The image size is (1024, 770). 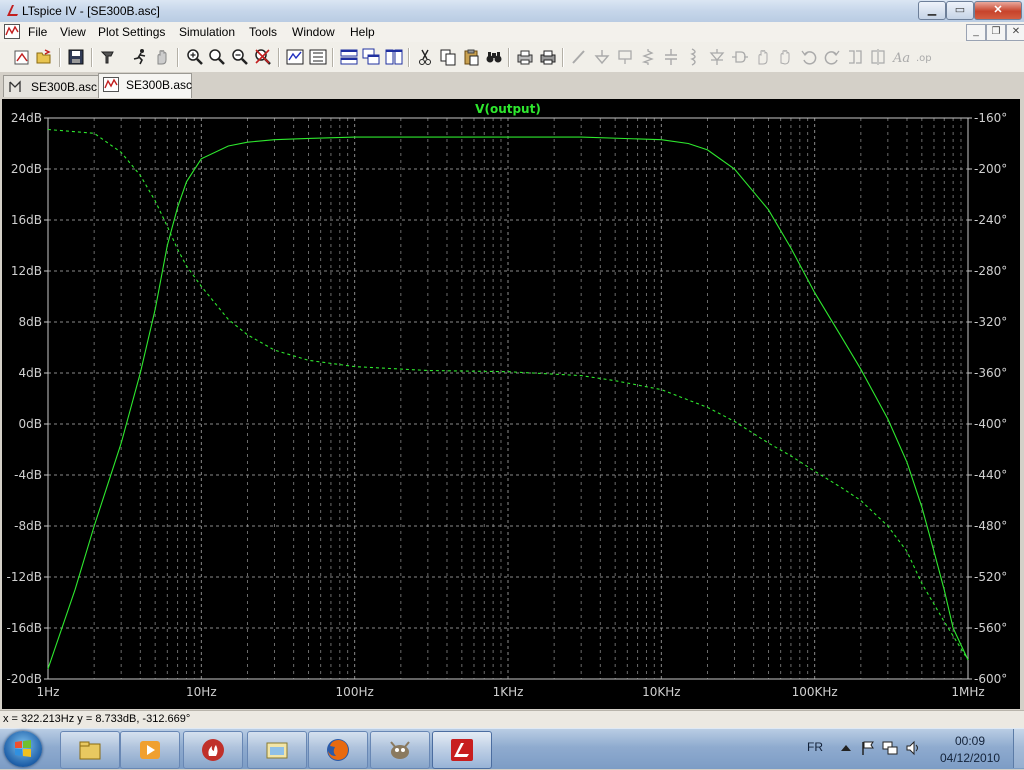 I want to click on mdi-close-button: ✕, so click(x=1015, y=32).